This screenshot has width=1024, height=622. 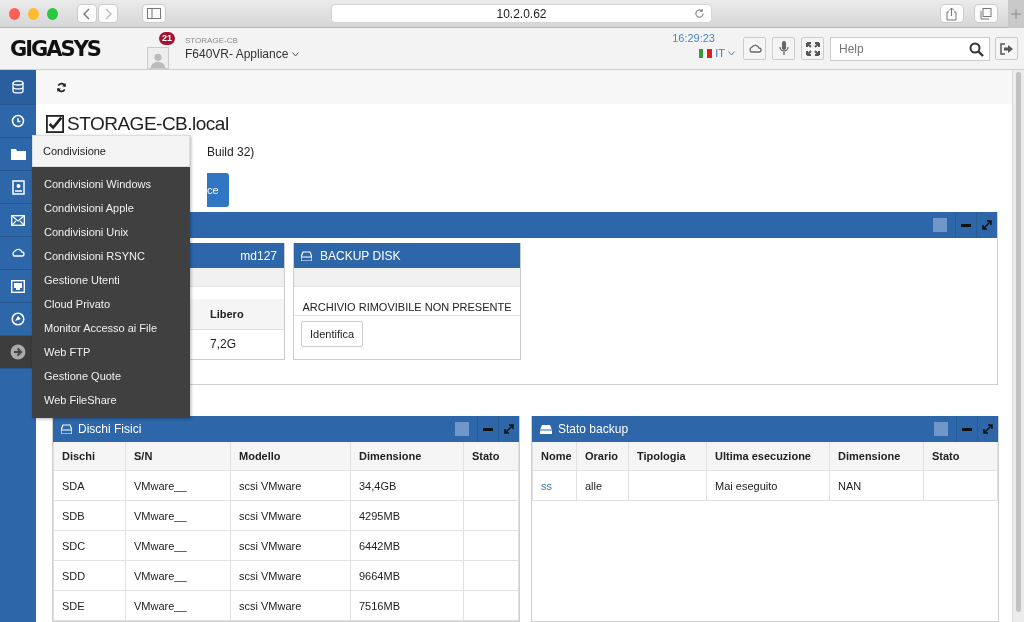 I want to click on menu-item: Gestione Utenti, so click(x=111, y=280).